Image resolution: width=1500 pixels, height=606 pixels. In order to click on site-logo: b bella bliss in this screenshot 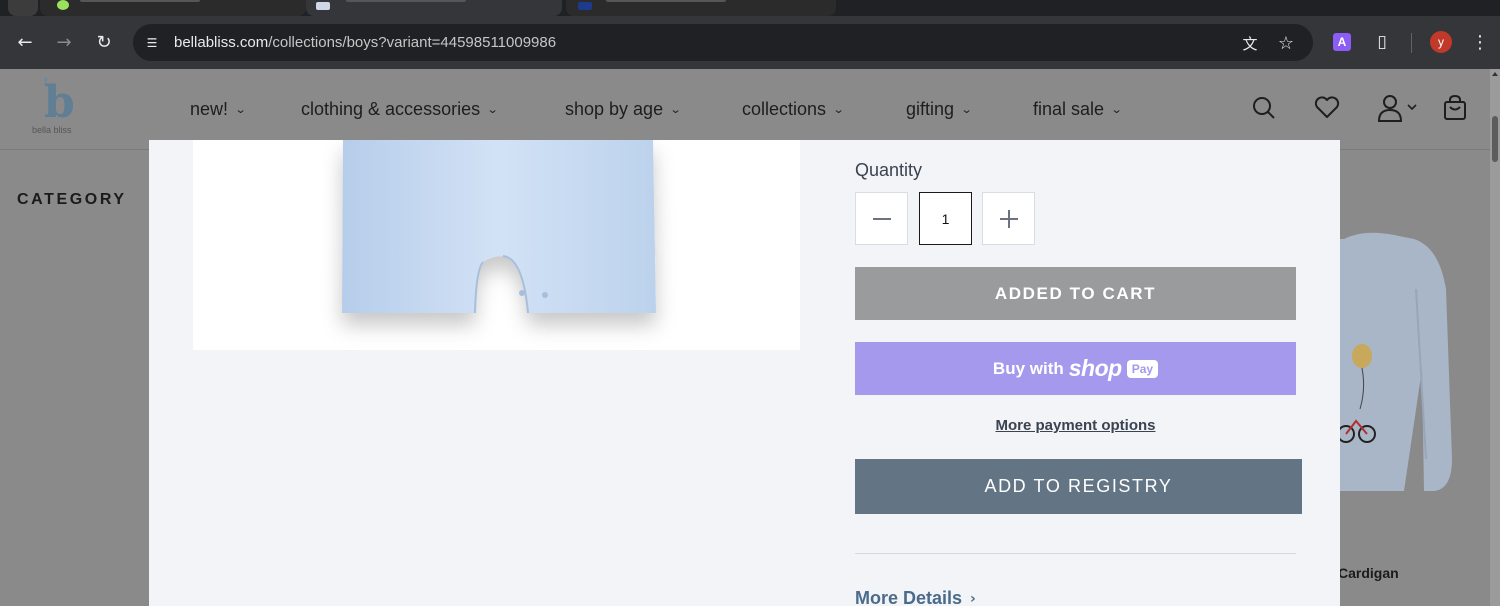, I will do `click(60, 108)`.